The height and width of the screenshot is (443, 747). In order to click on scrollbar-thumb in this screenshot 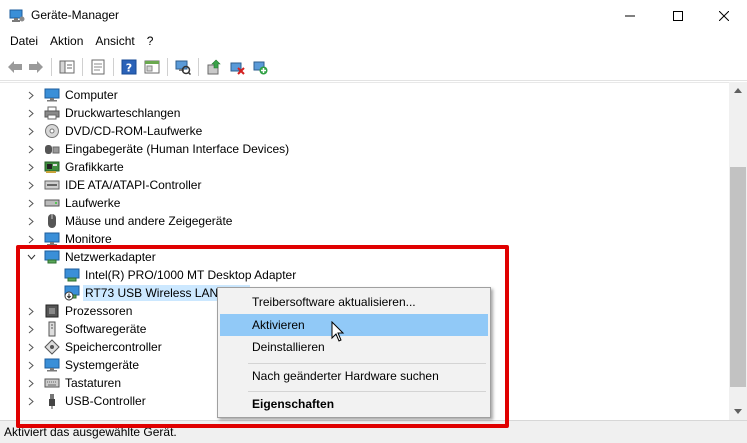, I will do `click(738, 277)`.